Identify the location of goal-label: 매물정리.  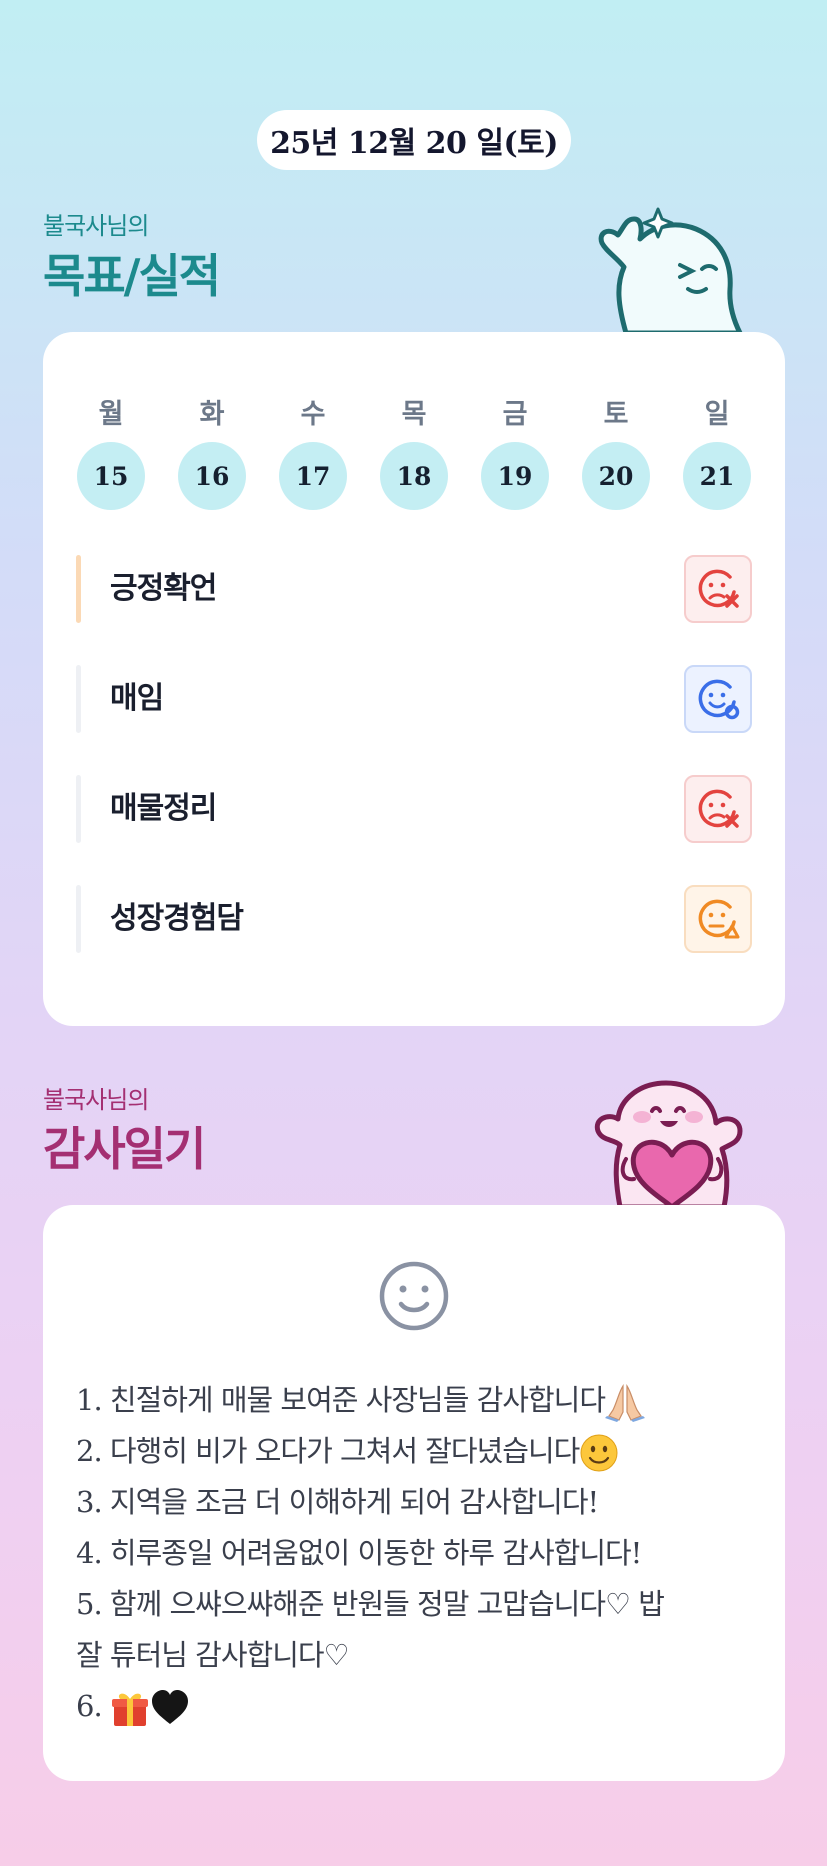
(163, 808).